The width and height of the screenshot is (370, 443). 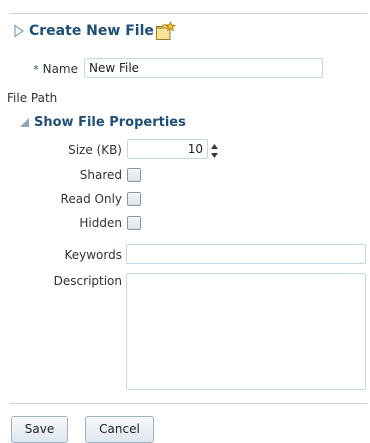 What do you see at coordinates (188, 403) in the screenshot?
I see `bottom-divider` at bounding box center [188, 403].